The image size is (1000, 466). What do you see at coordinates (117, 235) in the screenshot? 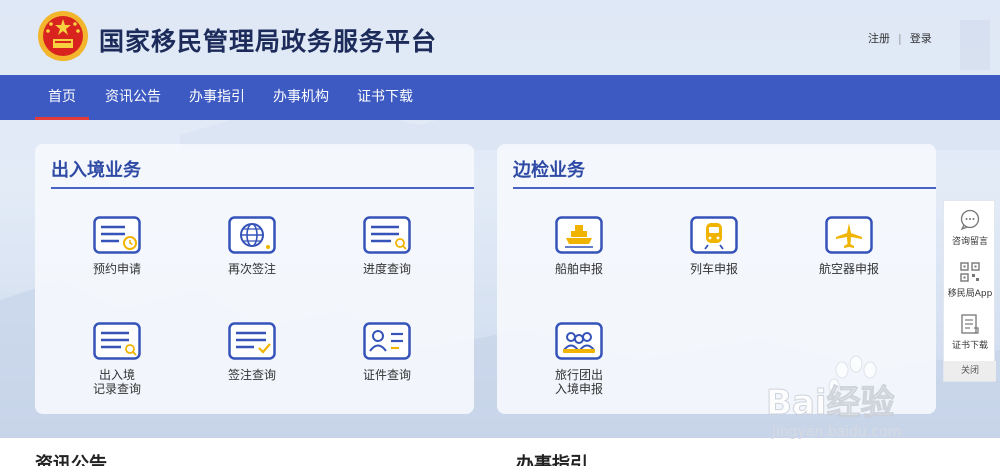
I see `appointment-clock-icon` at bounding box center [117, 235].